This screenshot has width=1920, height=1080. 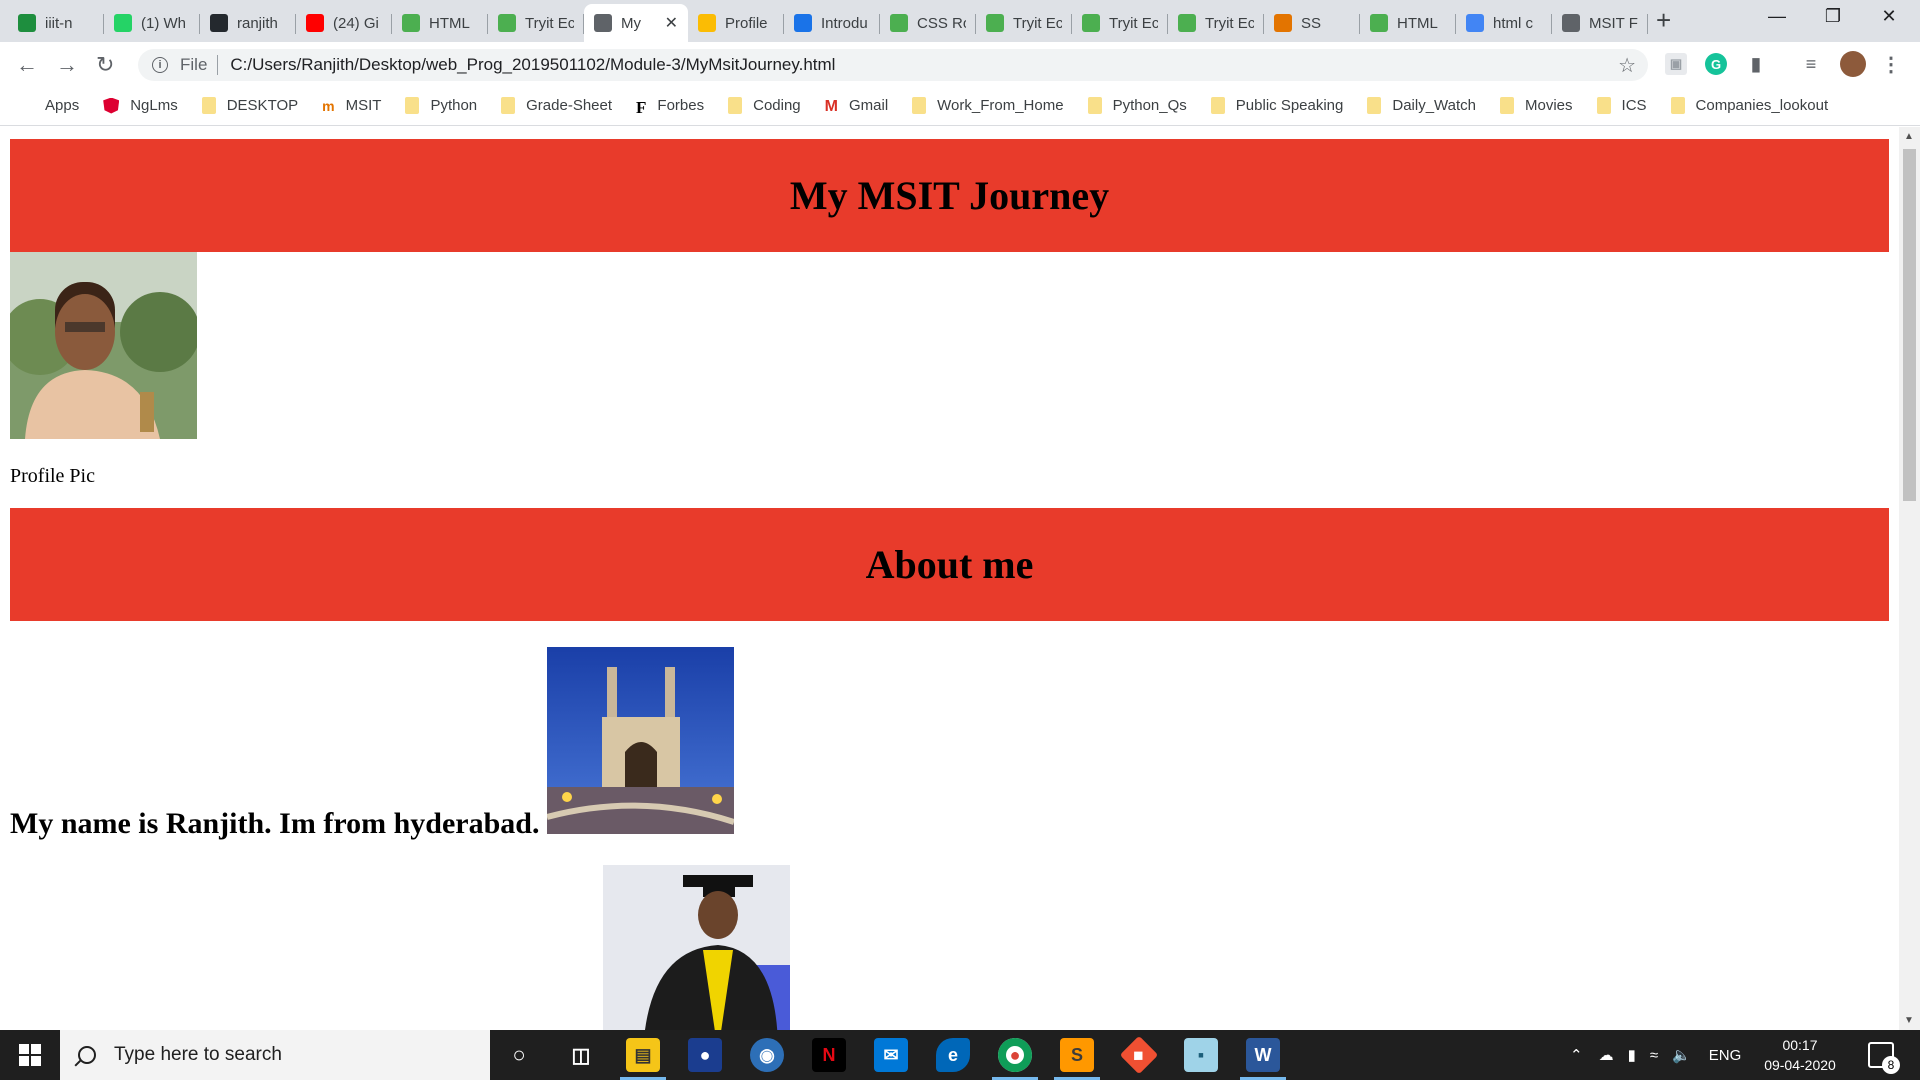 What do you see at coordinates (152, 23) in the screenshot?
I see `browser-tab: (1) Wh` at bounding box center [152, 23].